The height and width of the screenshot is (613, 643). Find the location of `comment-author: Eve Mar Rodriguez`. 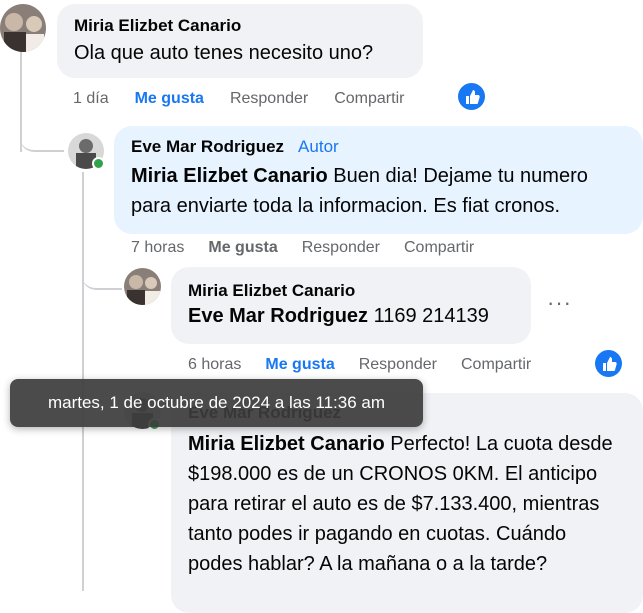

comment-author: Eve Mar Rodriguez is located at coordinates (207, 146).